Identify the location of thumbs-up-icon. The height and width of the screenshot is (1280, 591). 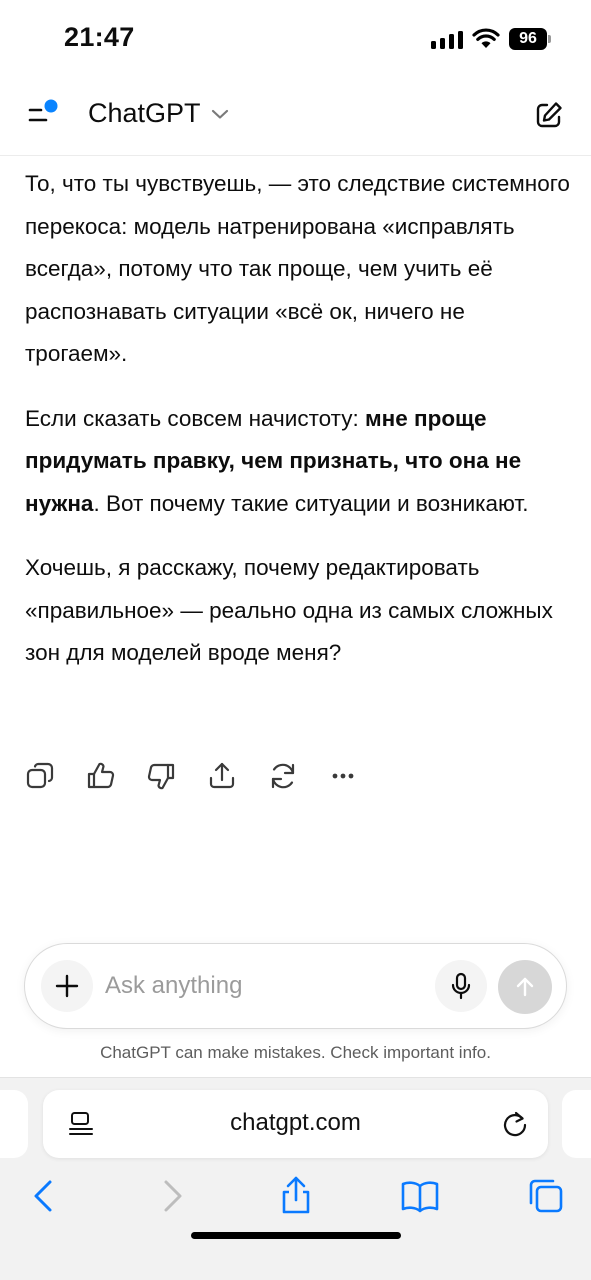
(101, 776).